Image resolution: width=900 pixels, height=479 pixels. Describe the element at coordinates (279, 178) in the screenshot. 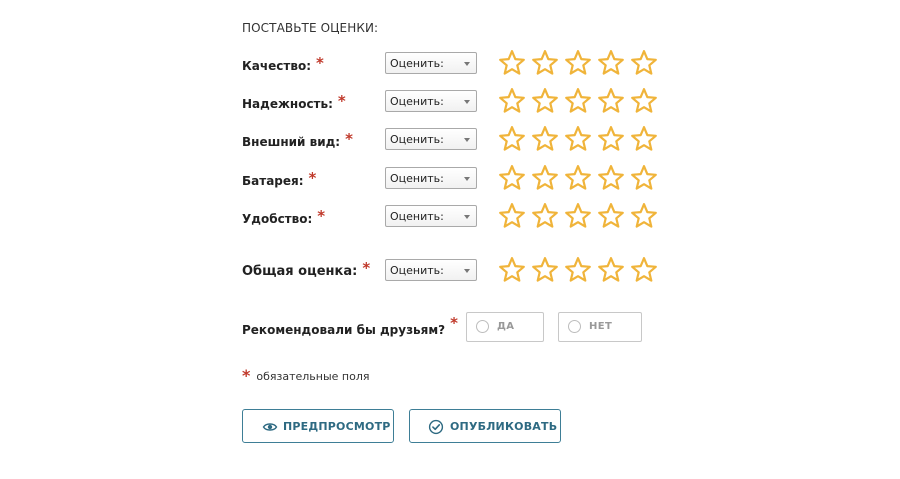

I see `rating-label: Батарея: *` at that location.